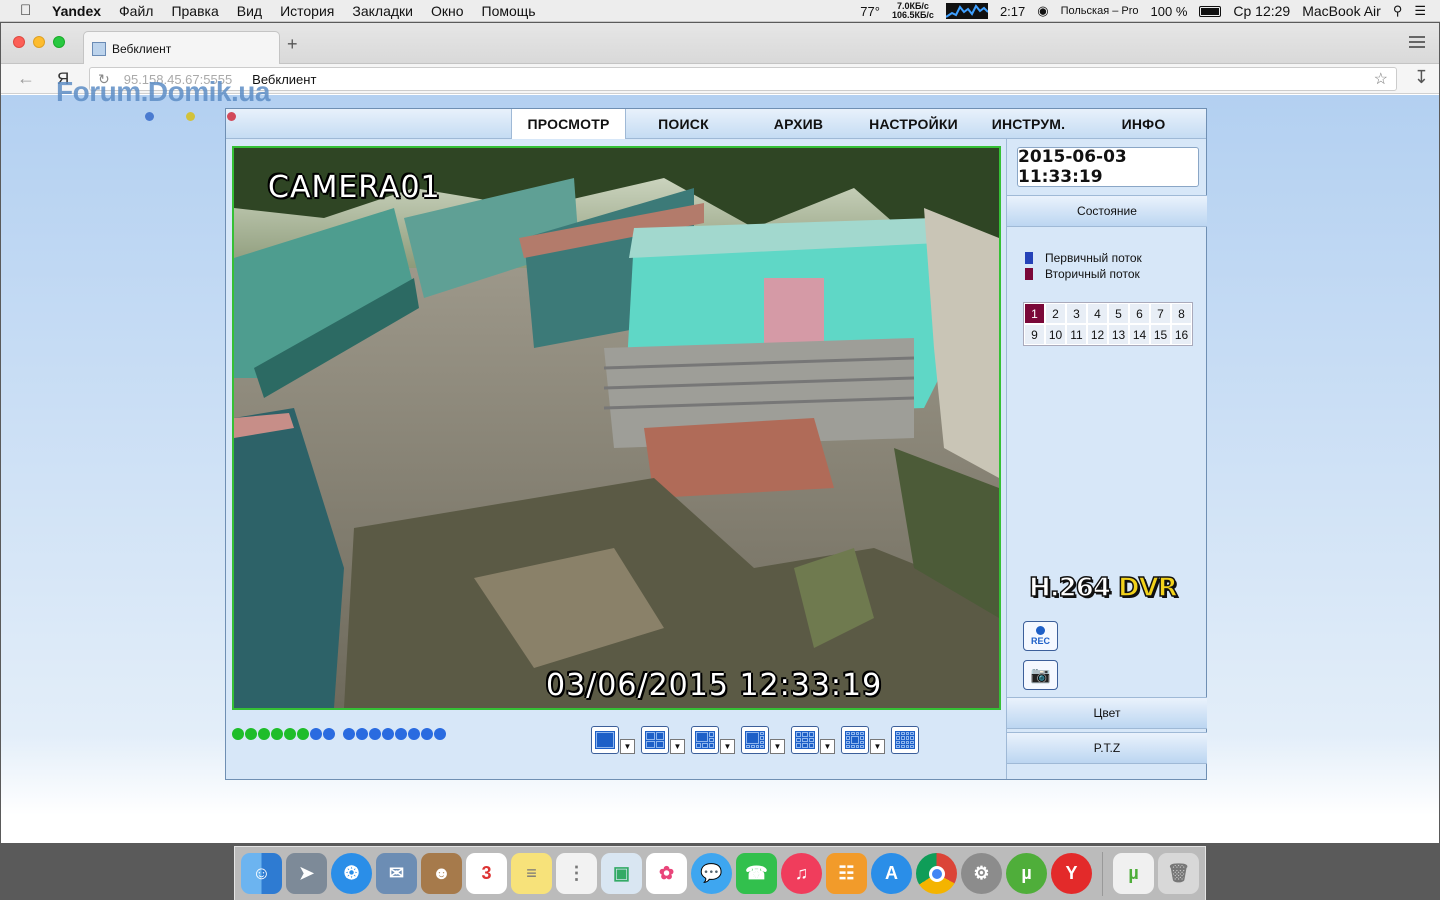 This screenshot has height=900, width=1440. Describe the element at coordinates (1118, 334) in the screenshot. I see `channel-13-button: 13` at that location.